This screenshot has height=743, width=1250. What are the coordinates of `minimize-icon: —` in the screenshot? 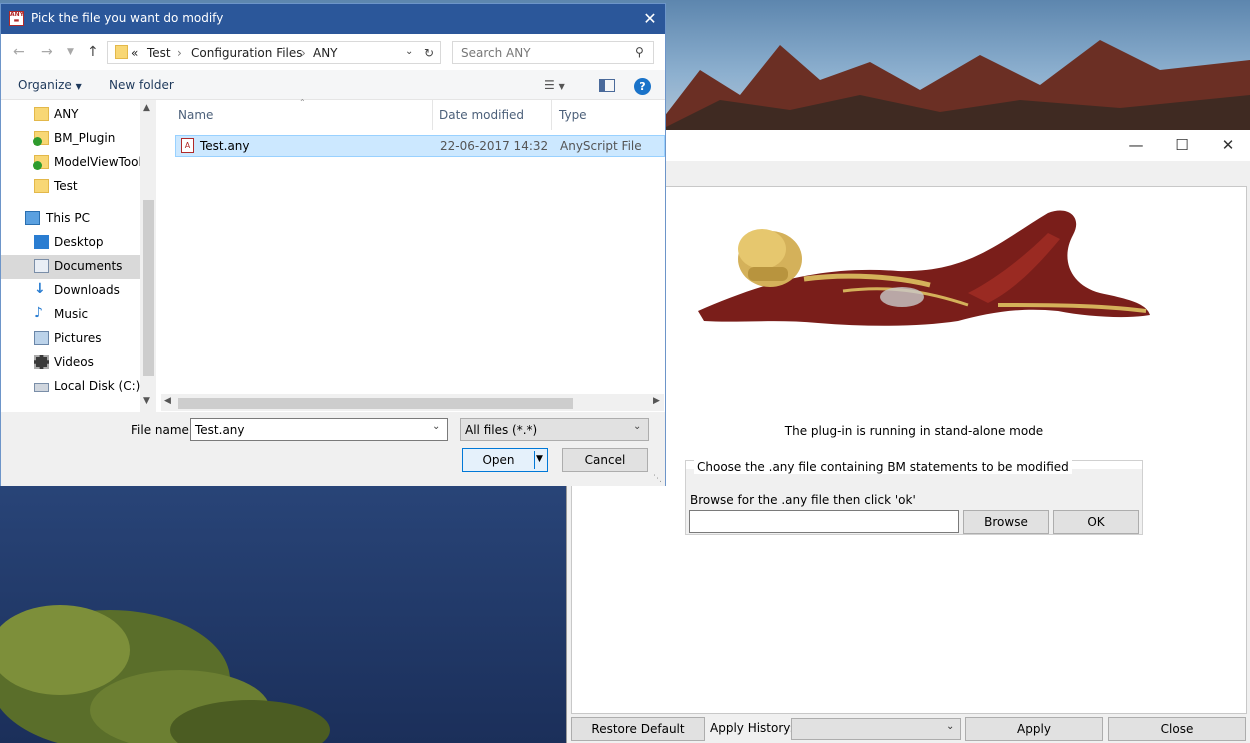 It's located at (1136, 145).